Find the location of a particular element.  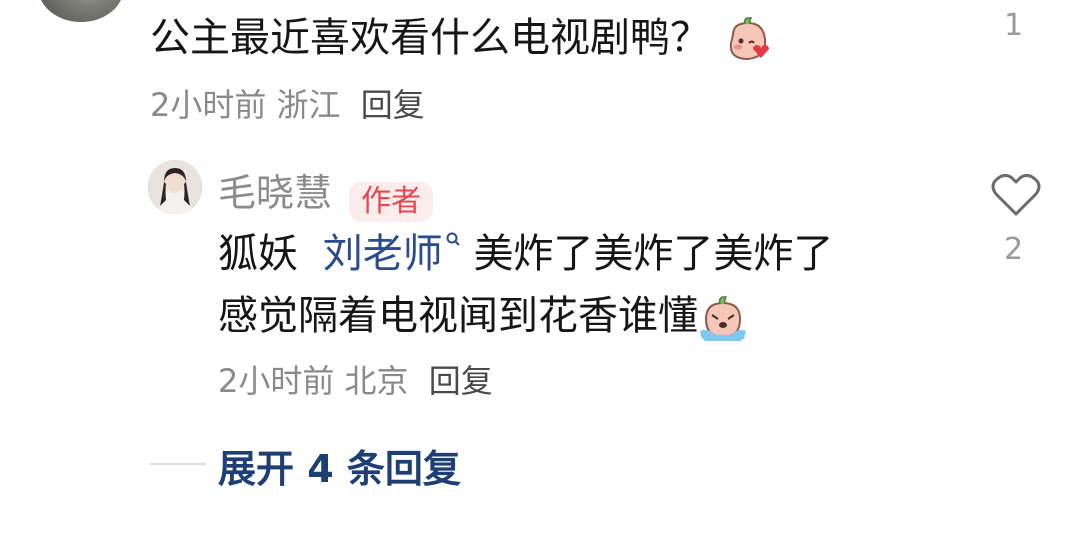

heart-outline-icon is located at coordinates (1016, 195).